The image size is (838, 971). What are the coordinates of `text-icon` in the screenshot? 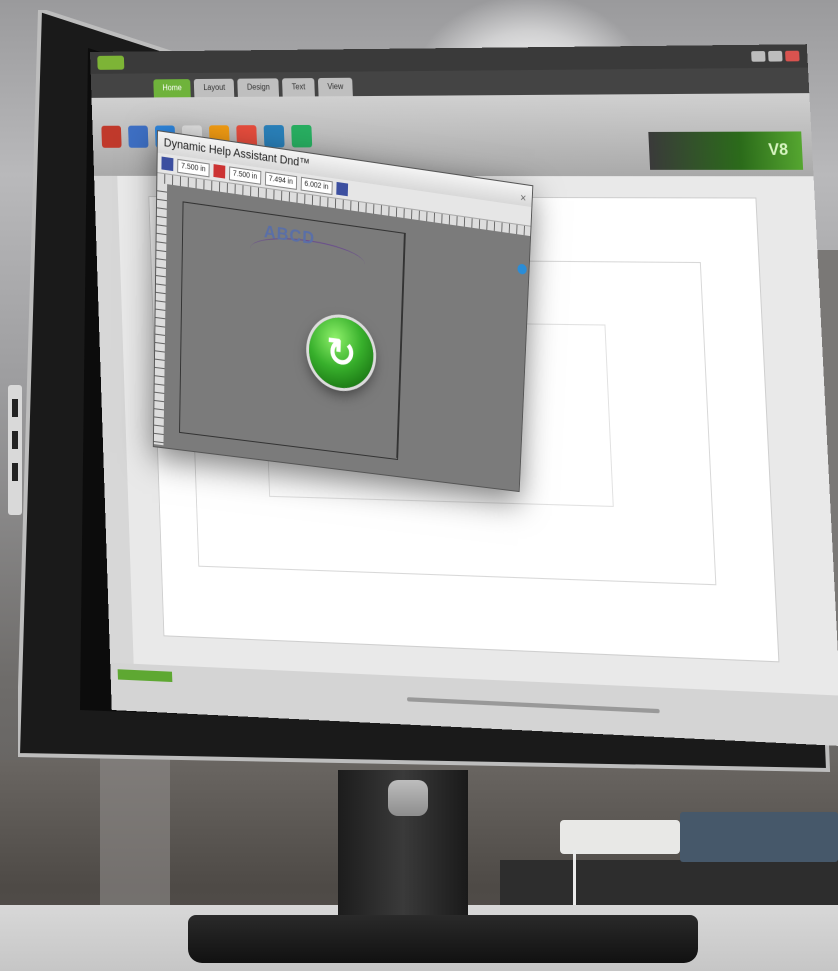 It's located at (274, 136).